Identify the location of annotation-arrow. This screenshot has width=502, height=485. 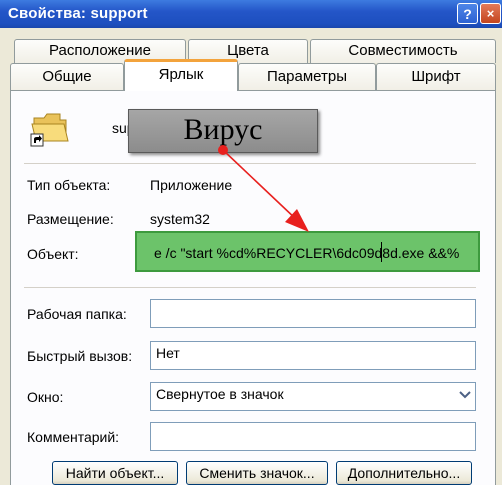
(263, 188).